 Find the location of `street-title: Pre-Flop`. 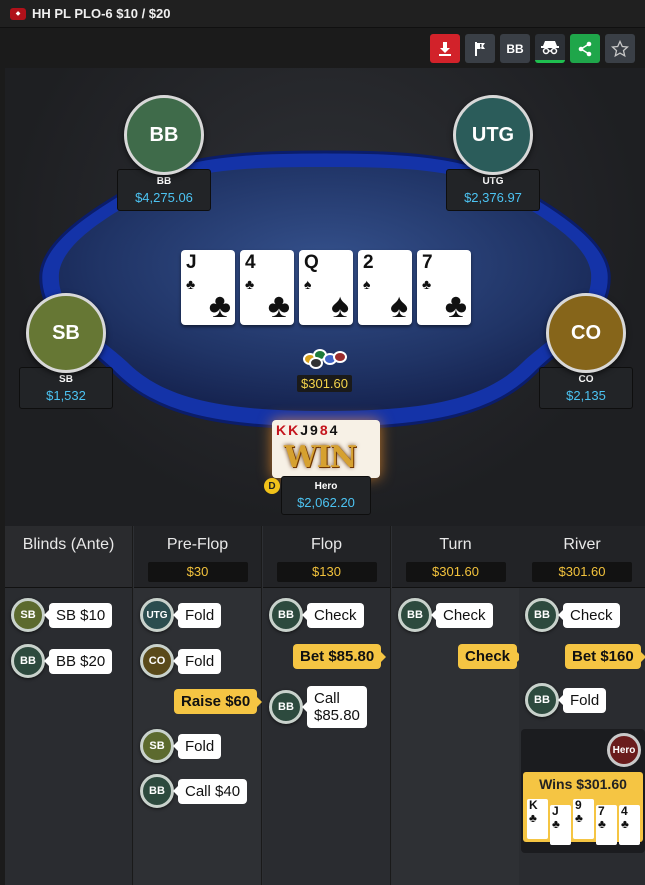

street-title: Pre-Flop is located at coordinates (197, 544).